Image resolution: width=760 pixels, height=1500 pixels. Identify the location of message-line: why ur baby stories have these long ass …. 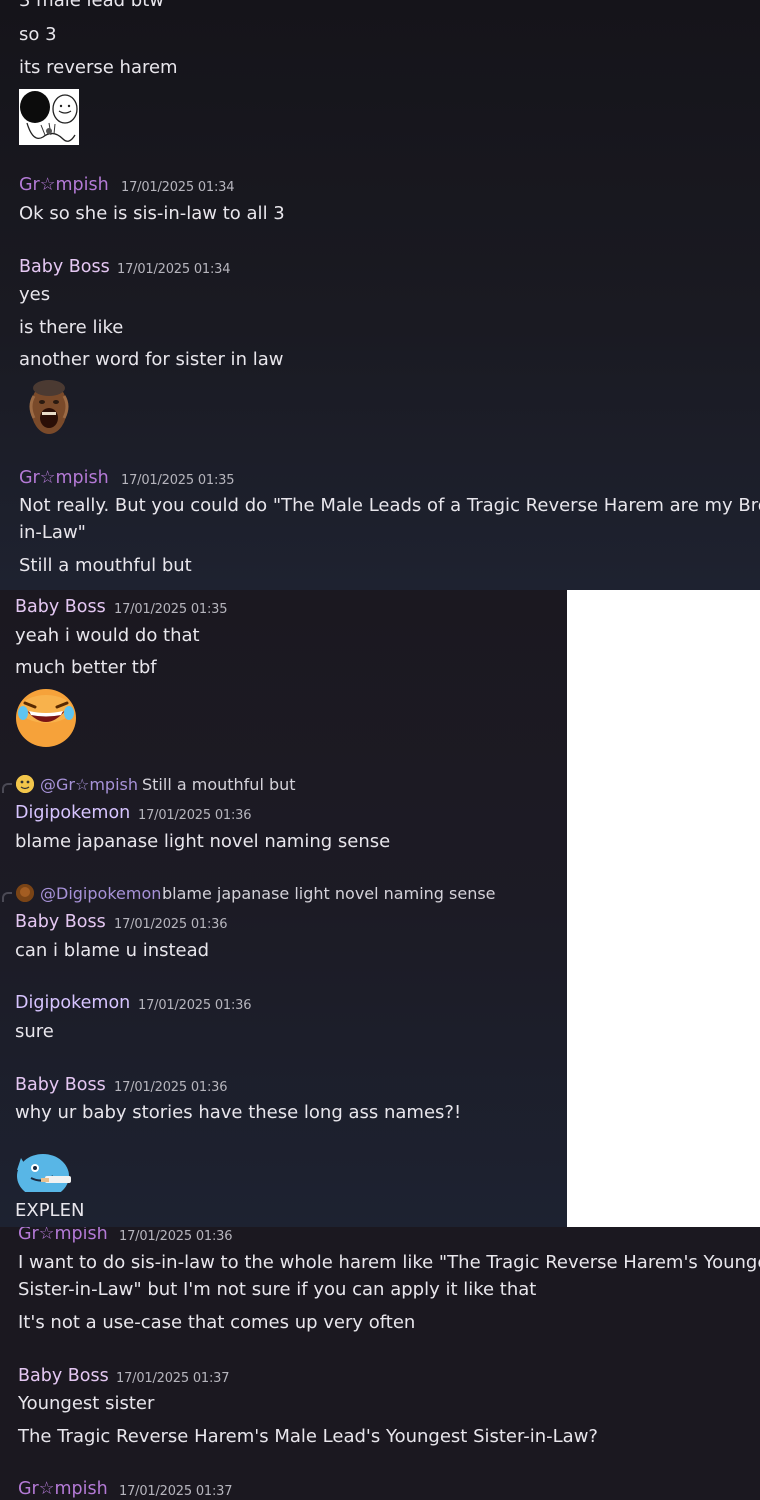
(238, 1112).